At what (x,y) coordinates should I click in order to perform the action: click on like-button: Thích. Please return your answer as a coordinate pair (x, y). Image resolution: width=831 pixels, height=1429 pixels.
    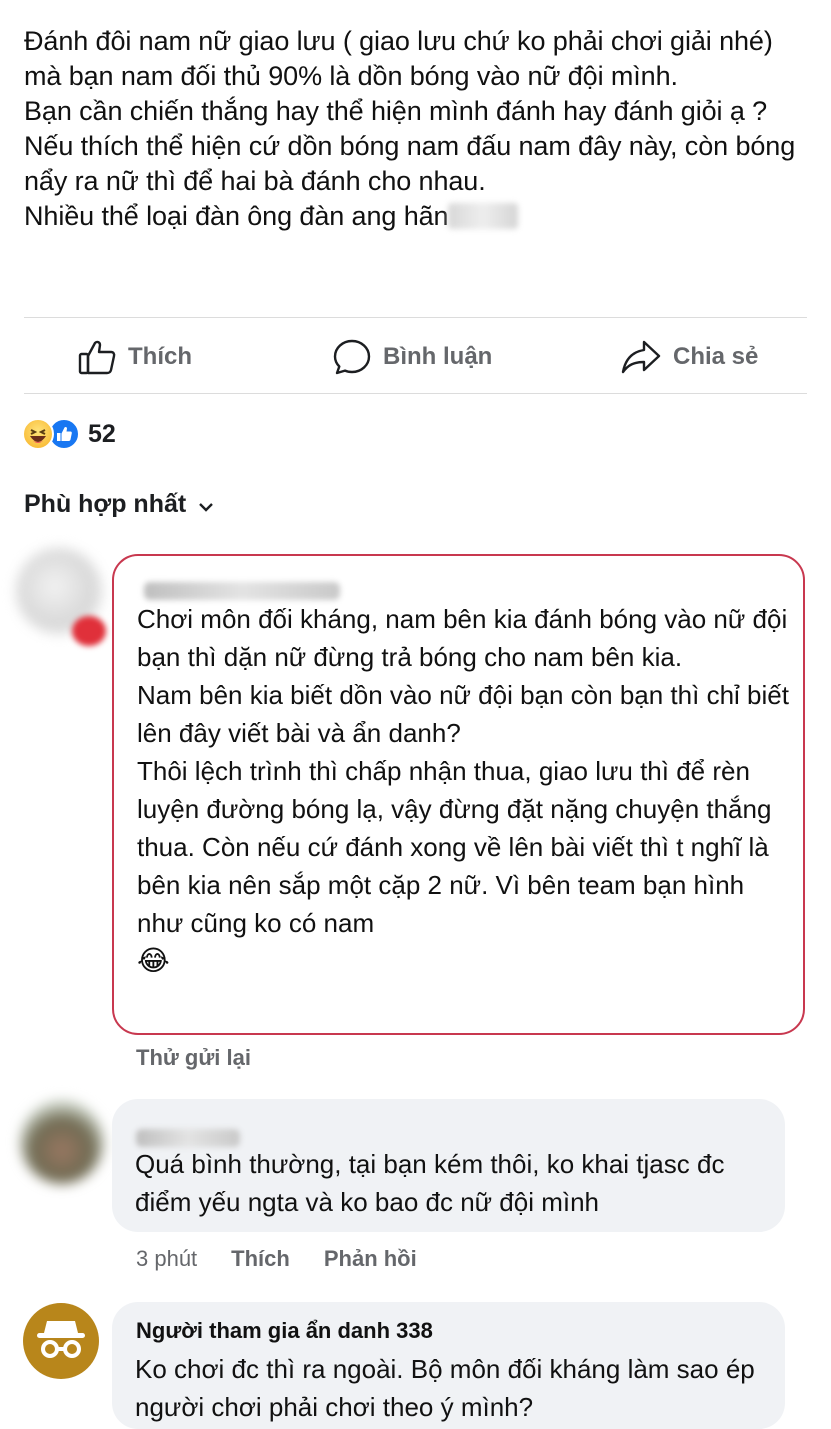
    Looking at the image, I should click on (135, 357).